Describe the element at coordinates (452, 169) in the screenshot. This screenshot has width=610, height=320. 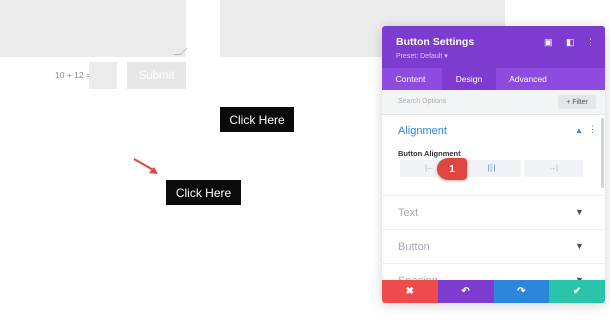
I see `step-number-badge: 1` at that location.